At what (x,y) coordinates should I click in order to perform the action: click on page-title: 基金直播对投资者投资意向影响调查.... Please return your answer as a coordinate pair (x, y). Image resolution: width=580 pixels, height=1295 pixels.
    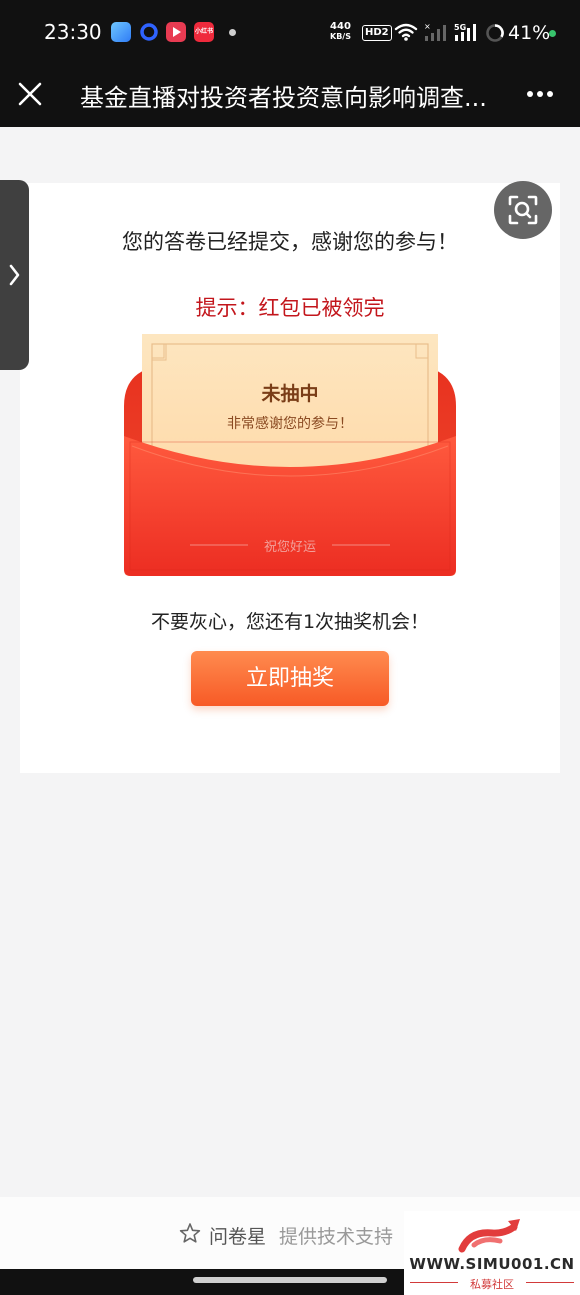
    Looking at the image, I should click on (283, 98).